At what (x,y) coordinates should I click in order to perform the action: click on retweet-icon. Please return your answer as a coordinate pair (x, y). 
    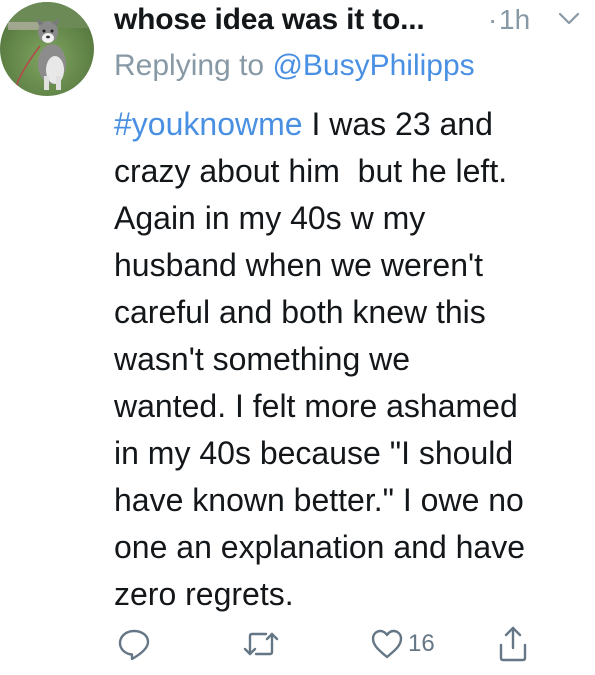
    Looking at the image, I should click on (261, 644).